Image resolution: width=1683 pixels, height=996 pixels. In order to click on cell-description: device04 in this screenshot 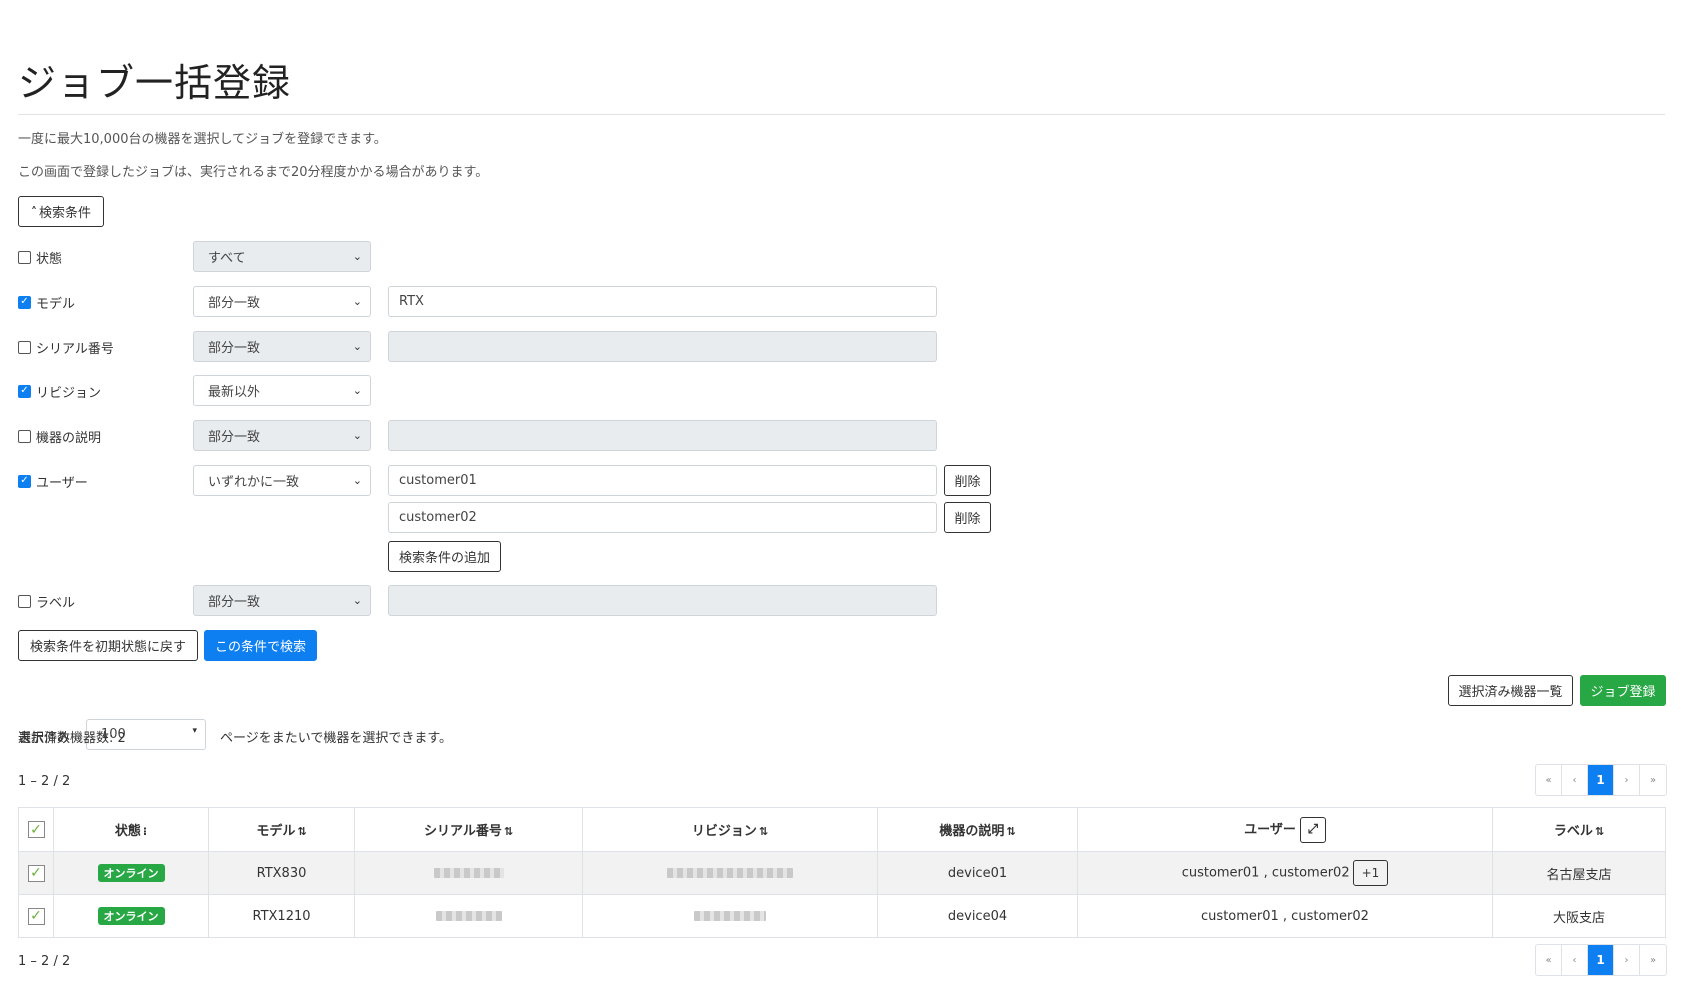, I will do `click(977, 916)`.